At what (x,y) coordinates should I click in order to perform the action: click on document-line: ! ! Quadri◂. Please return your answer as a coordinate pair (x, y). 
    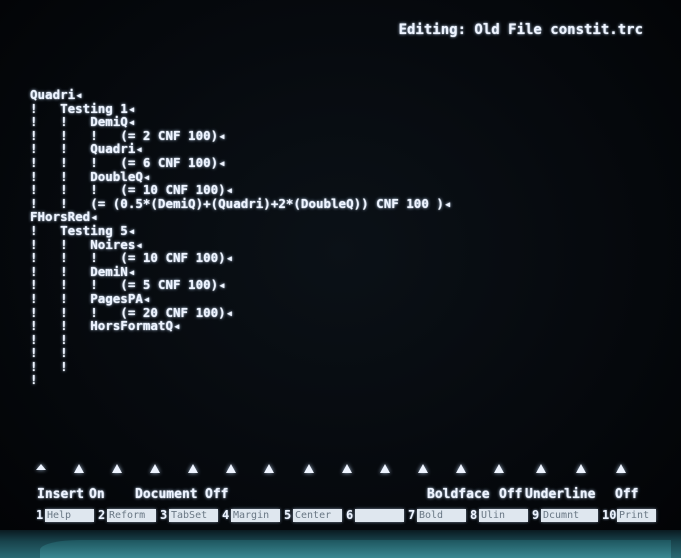
    Looking at the image, I should click on (240, 149).